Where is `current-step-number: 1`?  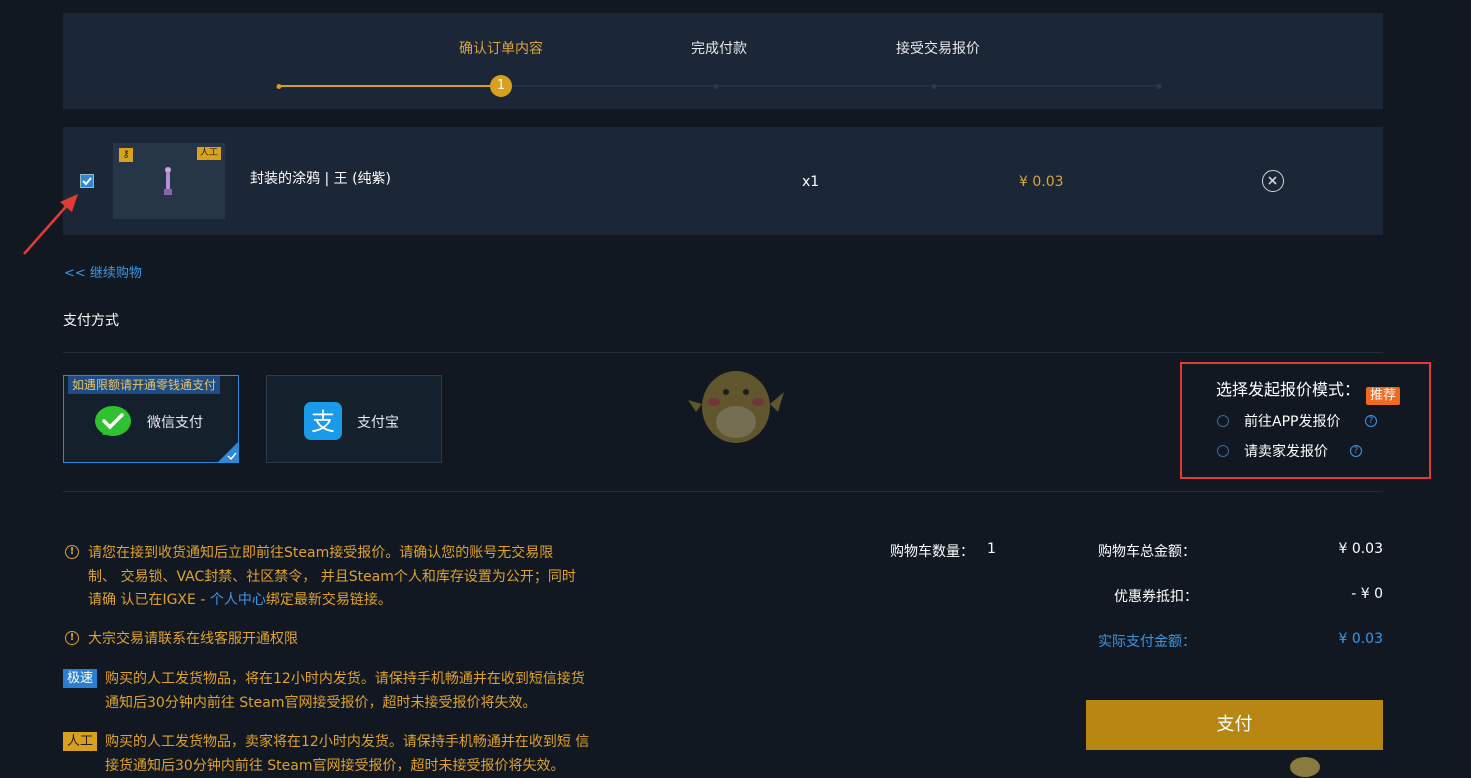
current-step-number: 1 is located at coordinates (501, 86).